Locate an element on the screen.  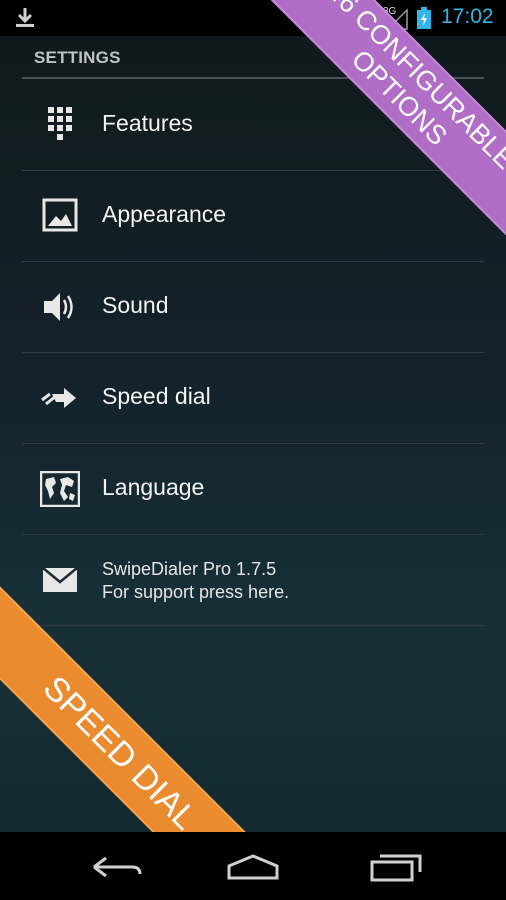
navigation-bar is located at coordinates (253, 866).